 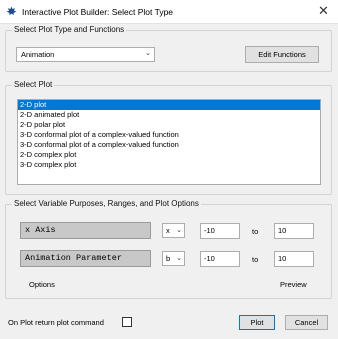 I want to click on plot-button: Plot, so click(x=257, y=322).